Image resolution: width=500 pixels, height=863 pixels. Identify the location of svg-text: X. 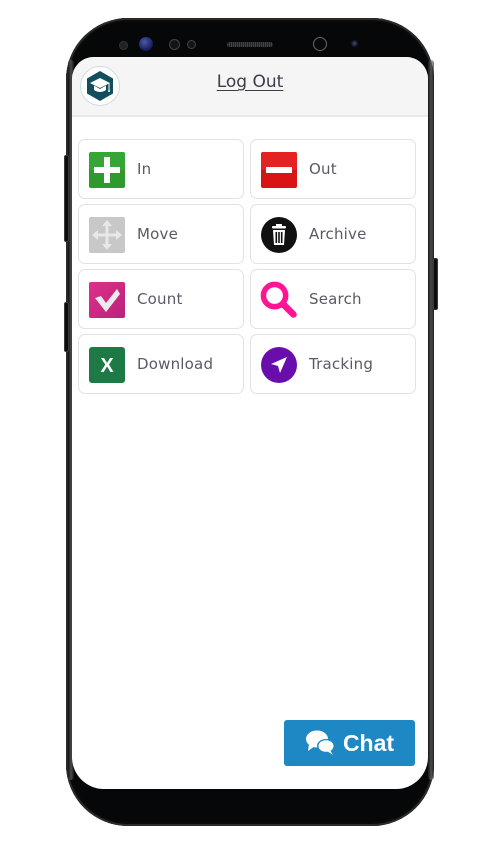
(107, 366).